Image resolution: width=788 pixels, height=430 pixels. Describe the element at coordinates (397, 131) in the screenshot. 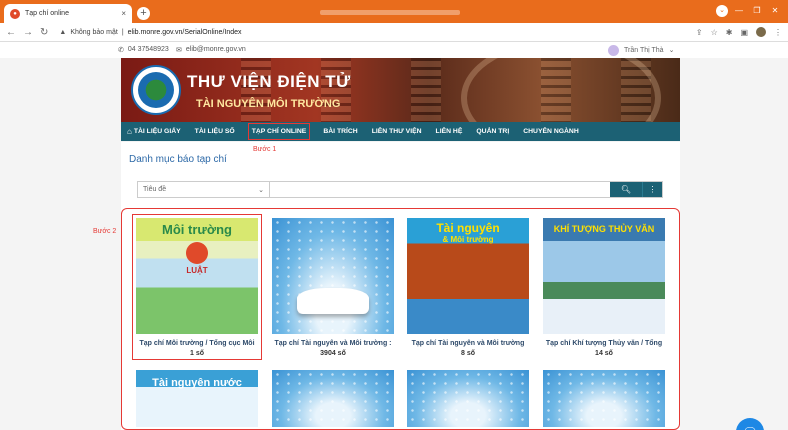

I see `menu-item-lien-thu-vien: LIÊN THƯ VIỆN` at that location.